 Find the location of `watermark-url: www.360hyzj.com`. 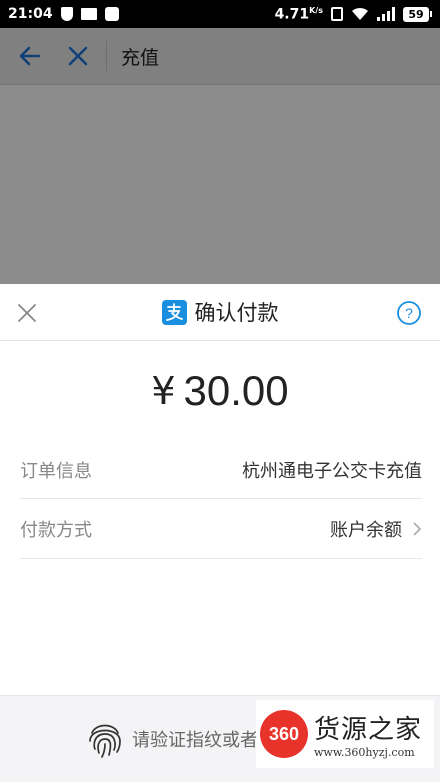

watermark-url: www.360hyzj.com is located at coordinates (364, 752).